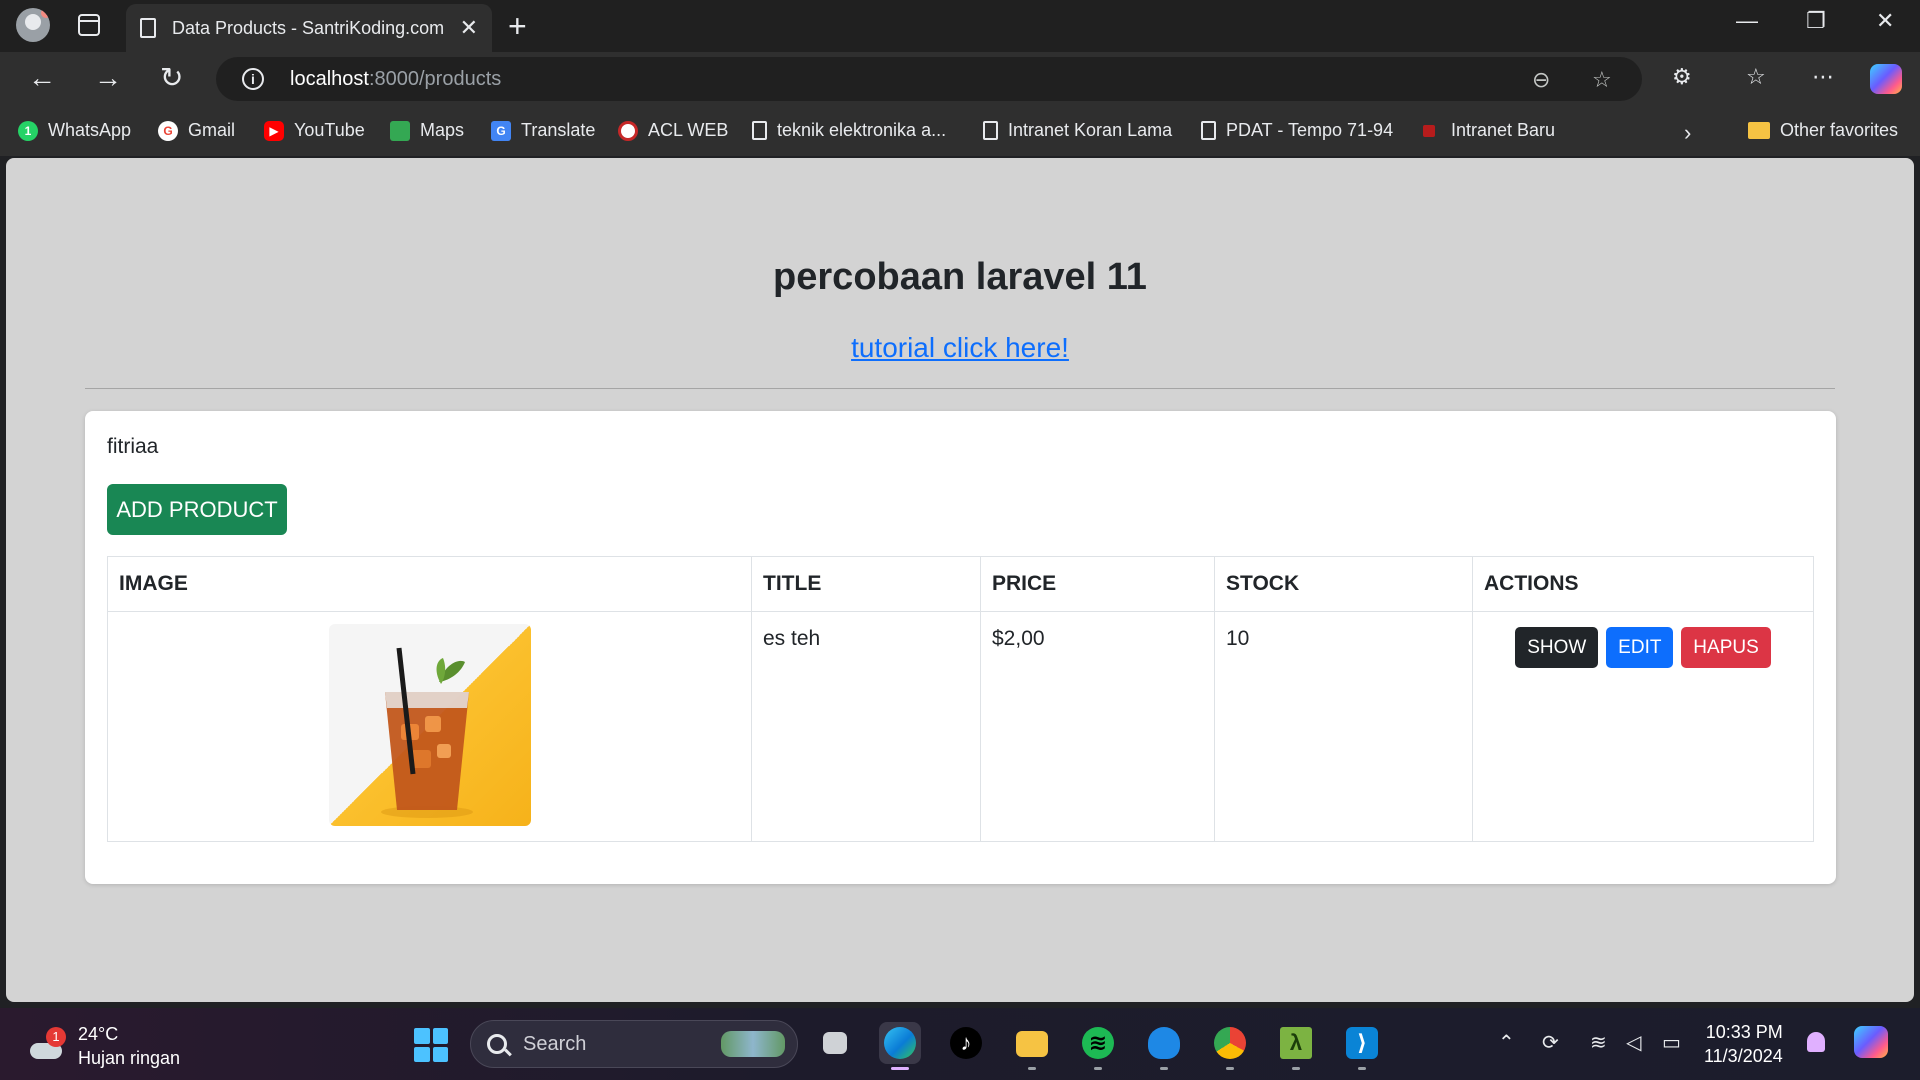 This screenshot has width=1920, height=1080. Describe the element at coordinates (1682, 77) in the screenshot. I see `extensions-icon: ⚙` at that location.